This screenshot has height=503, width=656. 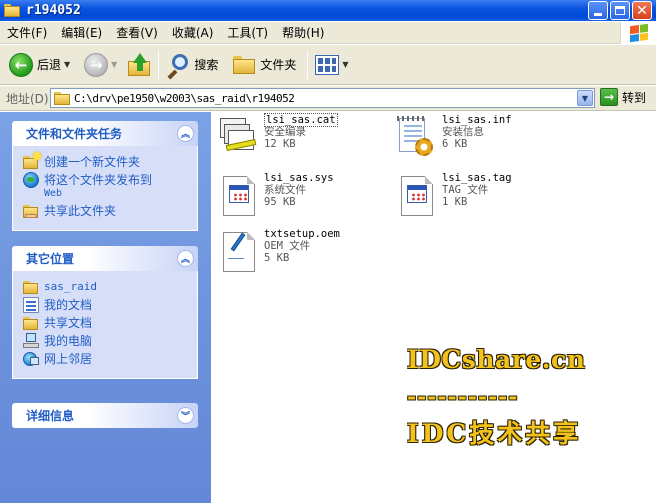 What do you see at coordinates (31, 341) in the screenshot?
I see `computer-icon` at bounding box center [31, 341].